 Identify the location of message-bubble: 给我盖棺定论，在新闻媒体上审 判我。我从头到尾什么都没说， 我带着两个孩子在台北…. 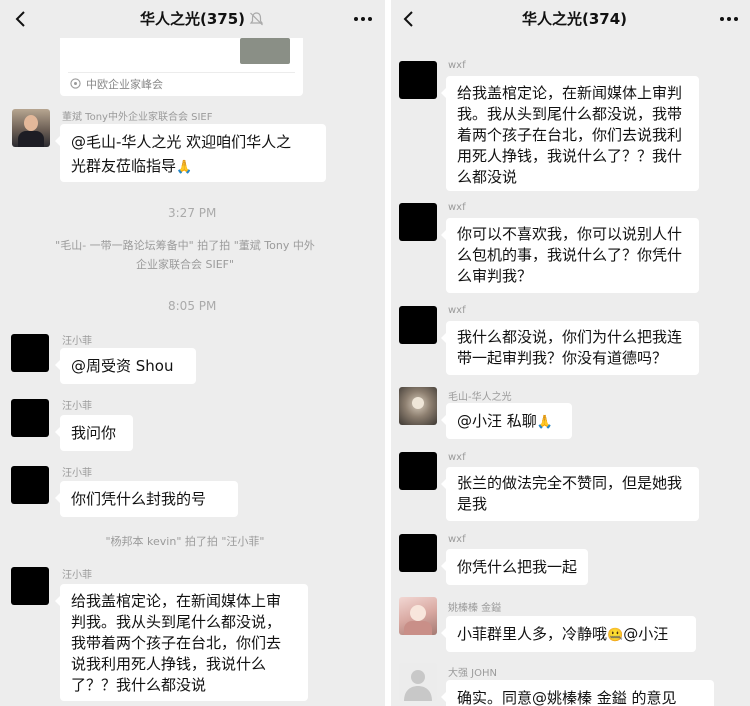
(181, 642).